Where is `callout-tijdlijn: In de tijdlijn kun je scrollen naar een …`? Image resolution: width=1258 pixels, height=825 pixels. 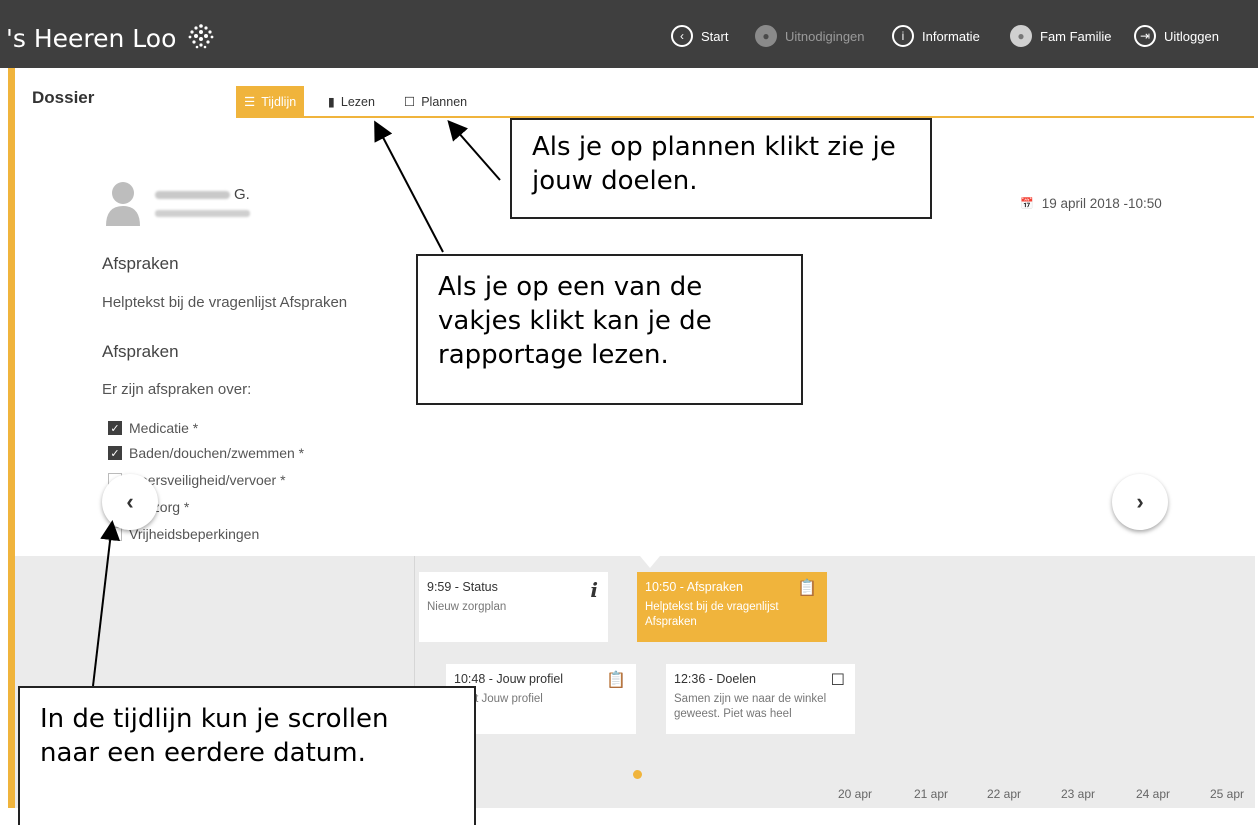 callout-tijdlijn: In de tijdlijn kun je scrollen naar een … is located at coordinates (247, 755).